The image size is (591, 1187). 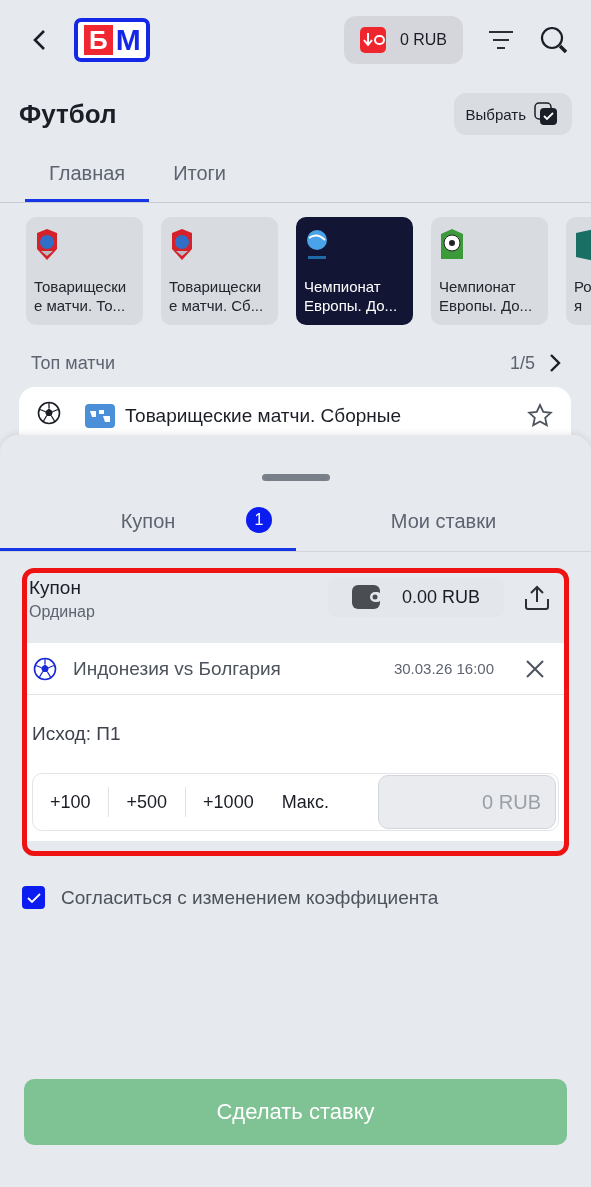 I want to click on bet-type: Ординар, so click(x=62, y=612).